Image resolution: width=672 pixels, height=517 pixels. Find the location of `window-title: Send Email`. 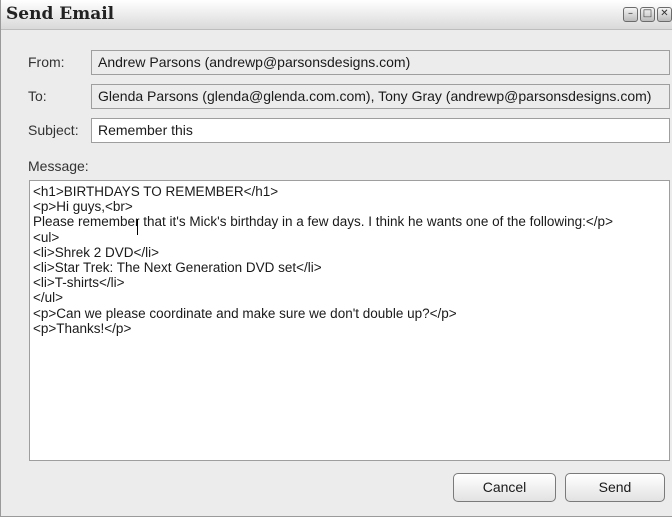

window-title: Send Email is located at coordinates (60, 14).